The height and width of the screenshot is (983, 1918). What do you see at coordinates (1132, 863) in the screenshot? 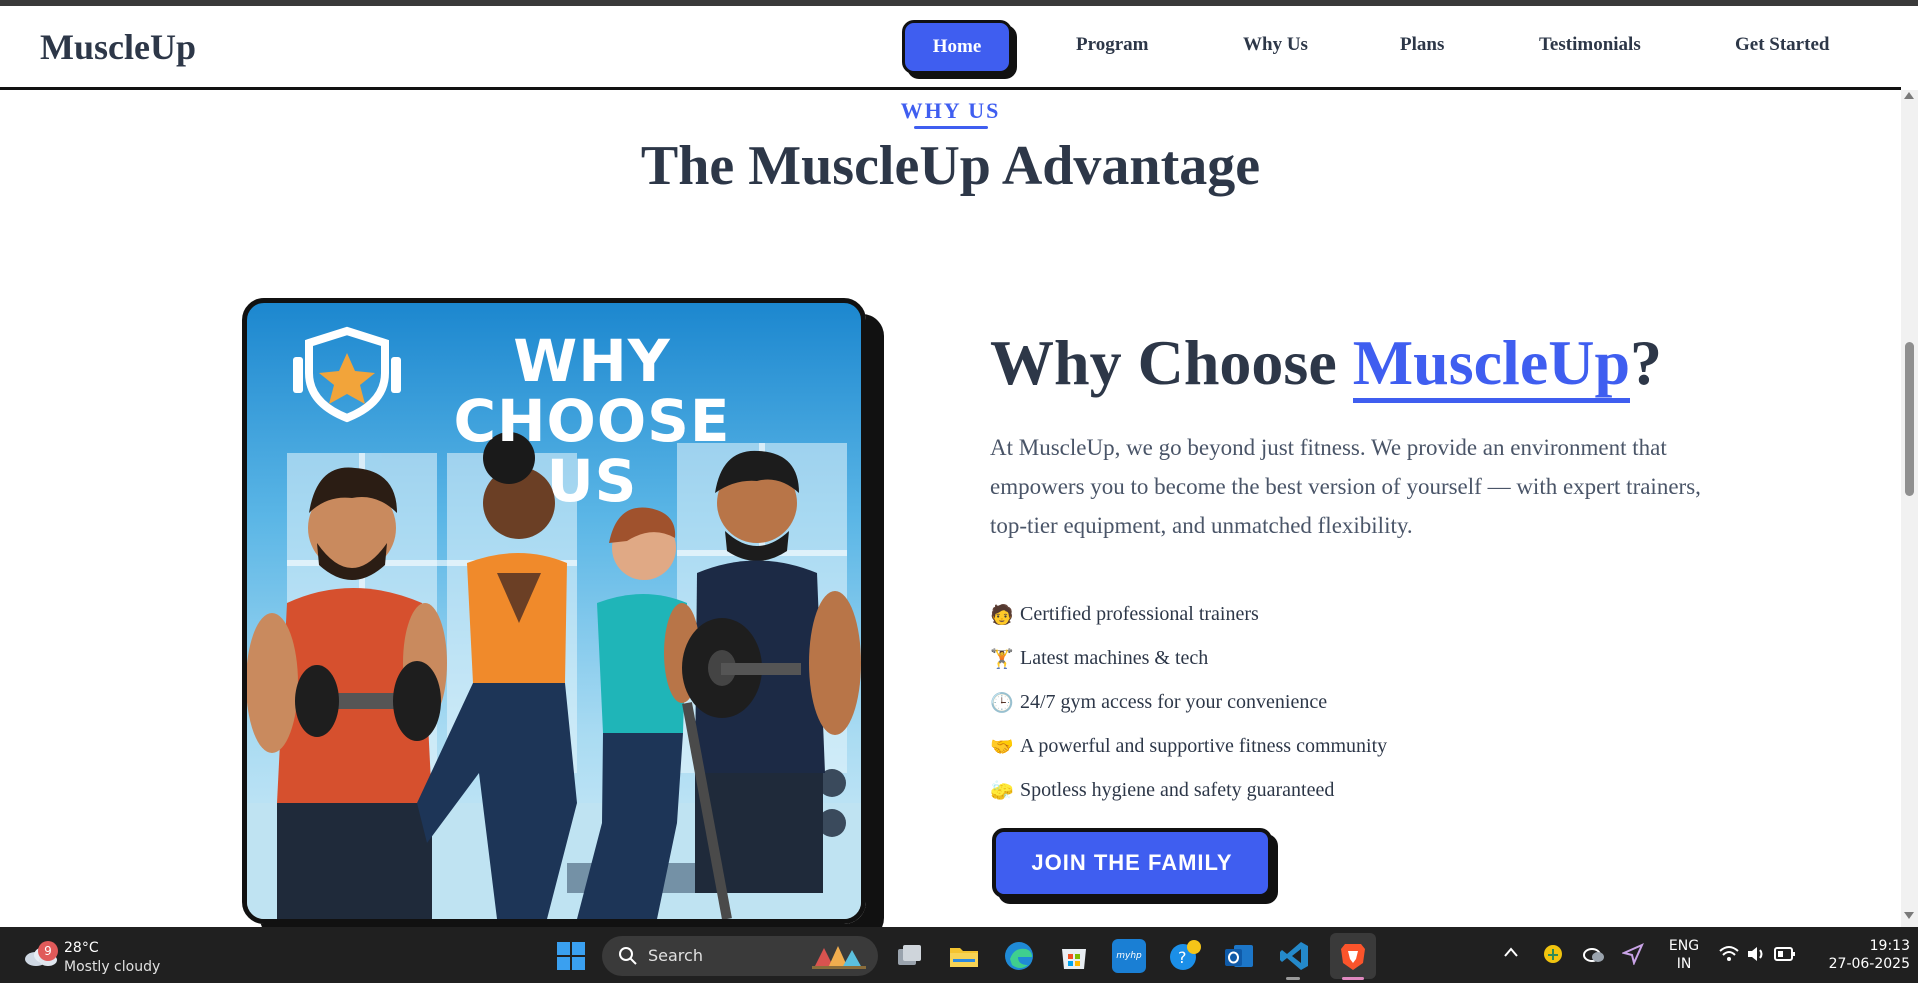
I see `join-family-button: JOIN THE FAMILY` at bounding box center [1132, 863].